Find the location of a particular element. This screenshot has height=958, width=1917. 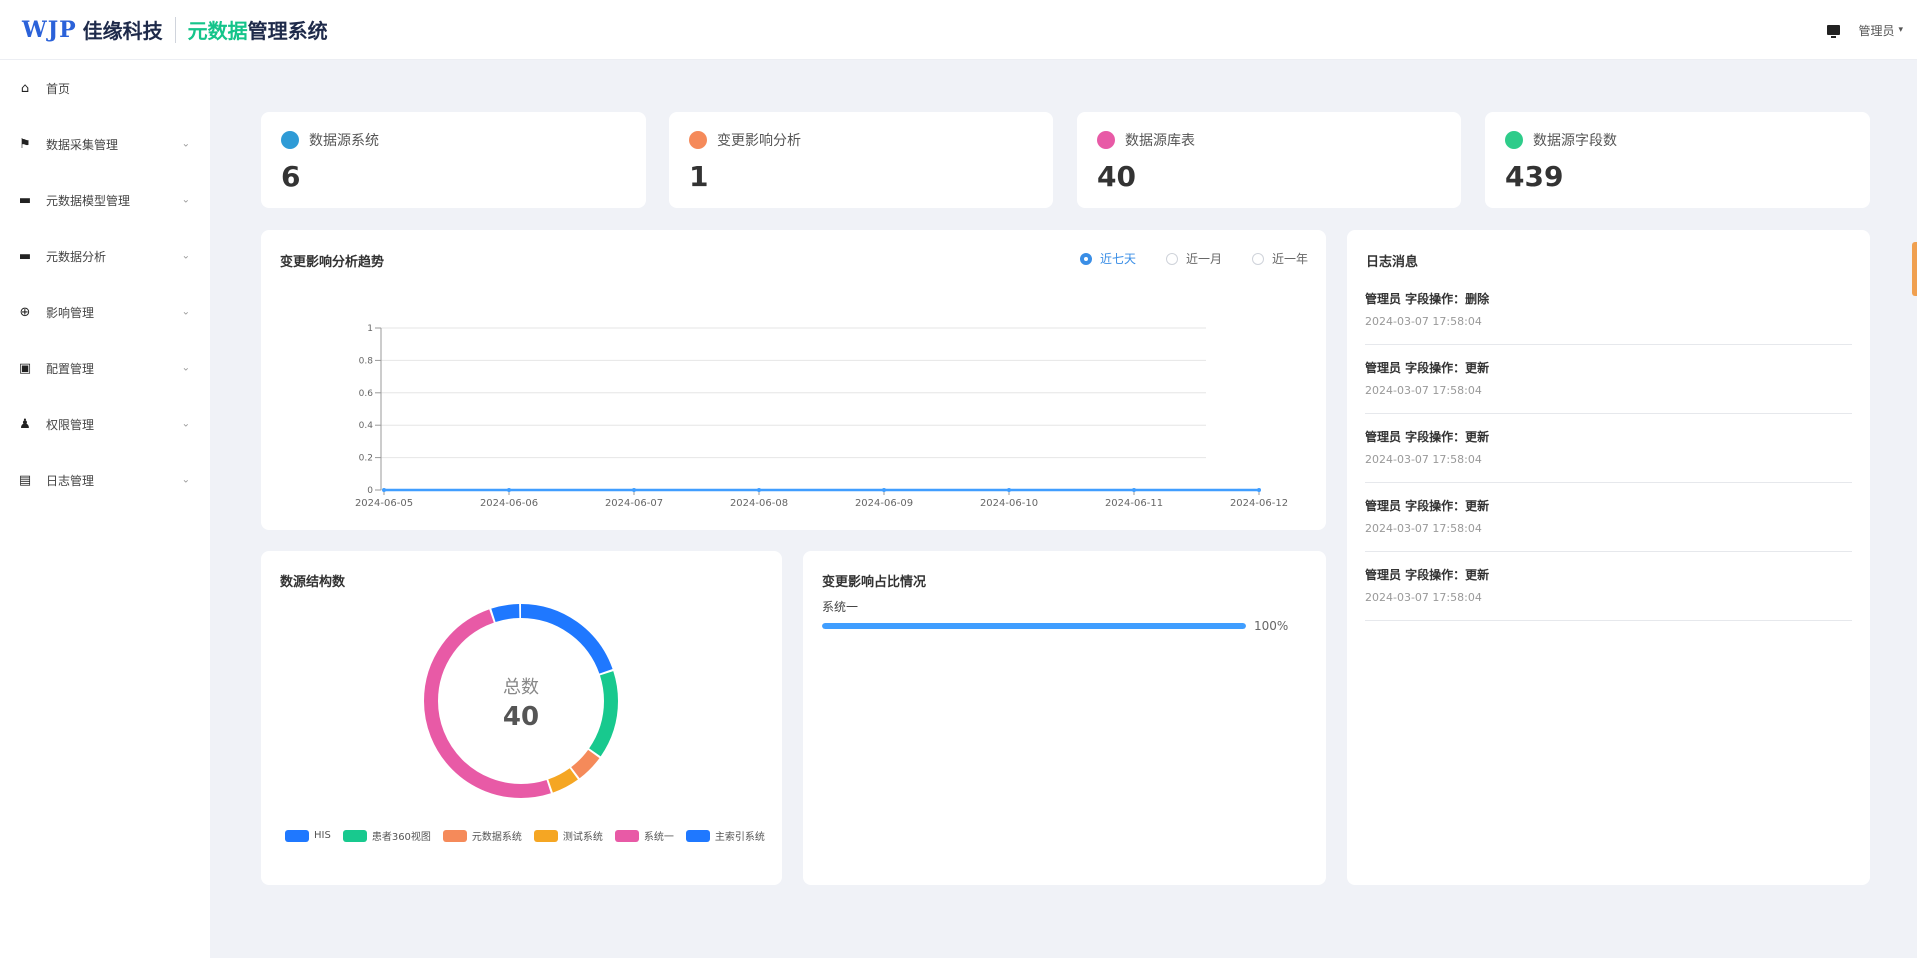

log-icon: ▤ is located at coordinates (25, 480).